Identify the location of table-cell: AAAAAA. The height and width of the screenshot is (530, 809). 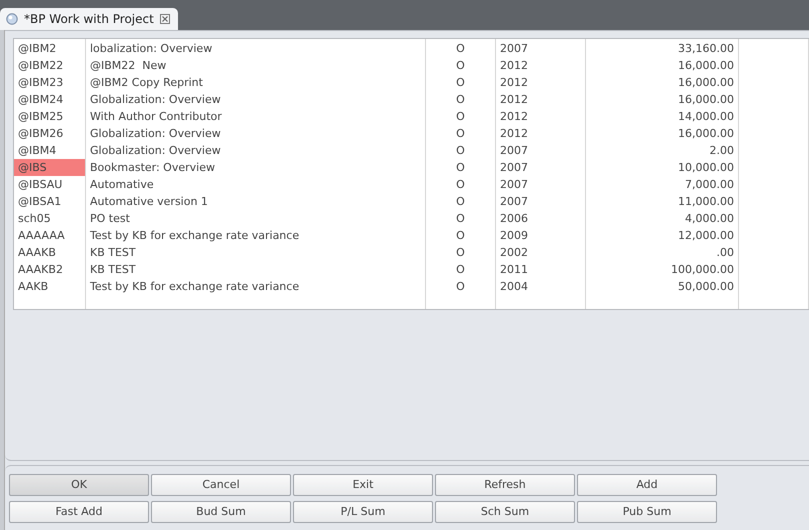
(49, 235).